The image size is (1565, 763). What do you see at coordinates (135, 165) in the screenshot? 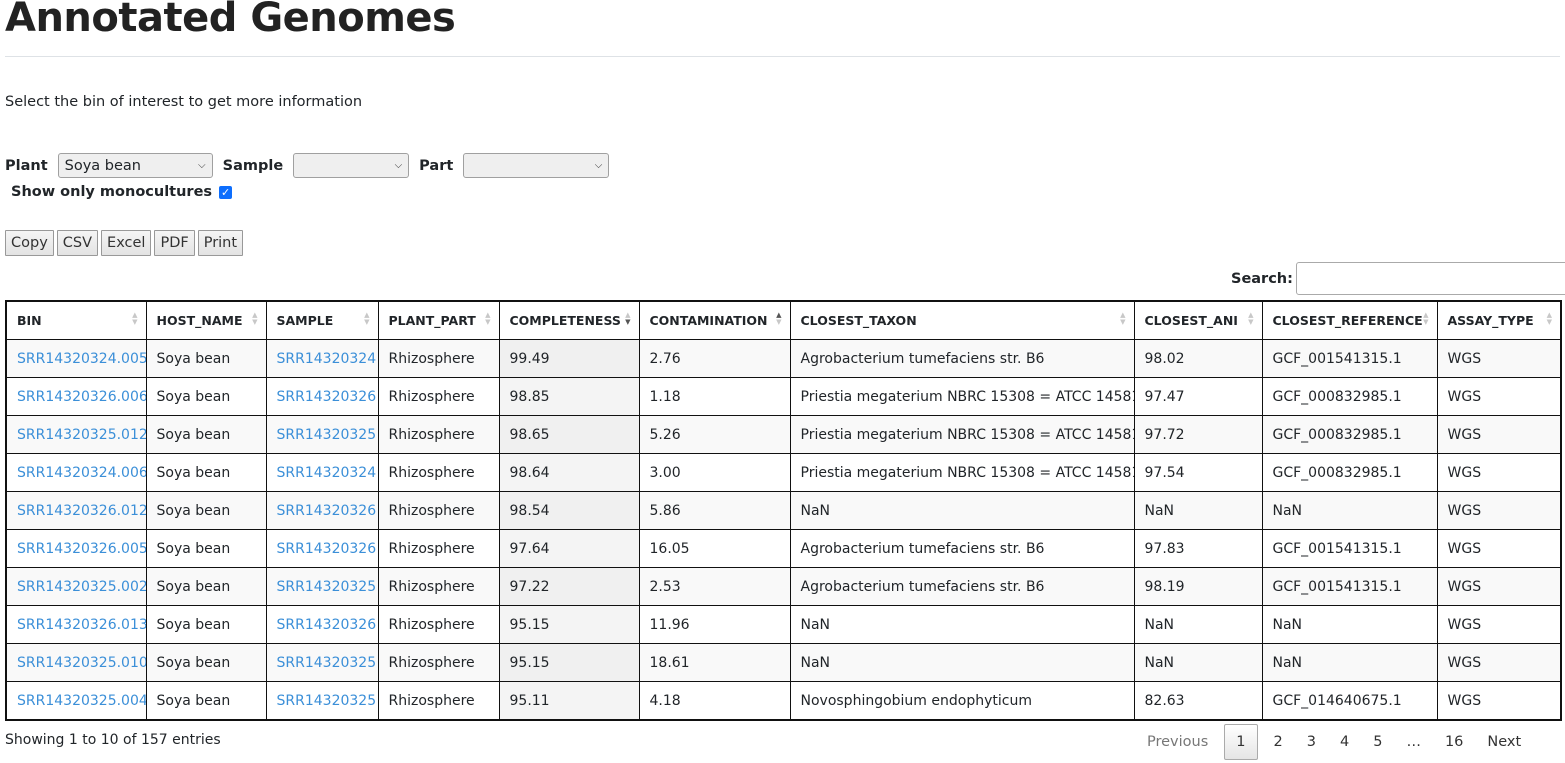
I see `plant-select: Soya bean ⌵` at bounding box center [135, 165].